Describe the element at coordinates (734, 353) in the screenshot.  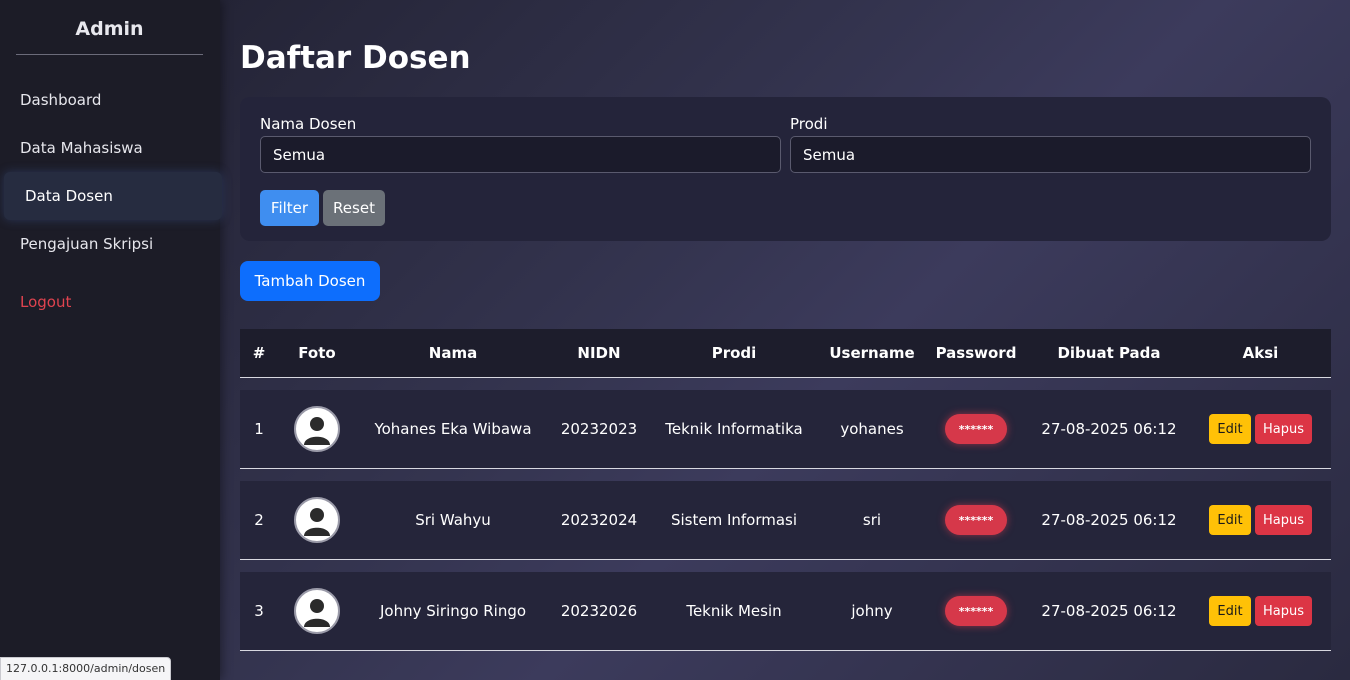
I see `header-prodi: Prodi` at that location.